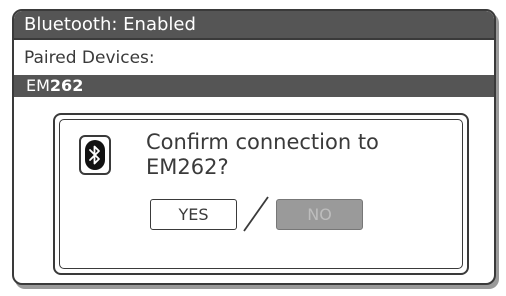 This screenshot has height=296, width=506. I want to click on no-button: NO, so click(319, 214).